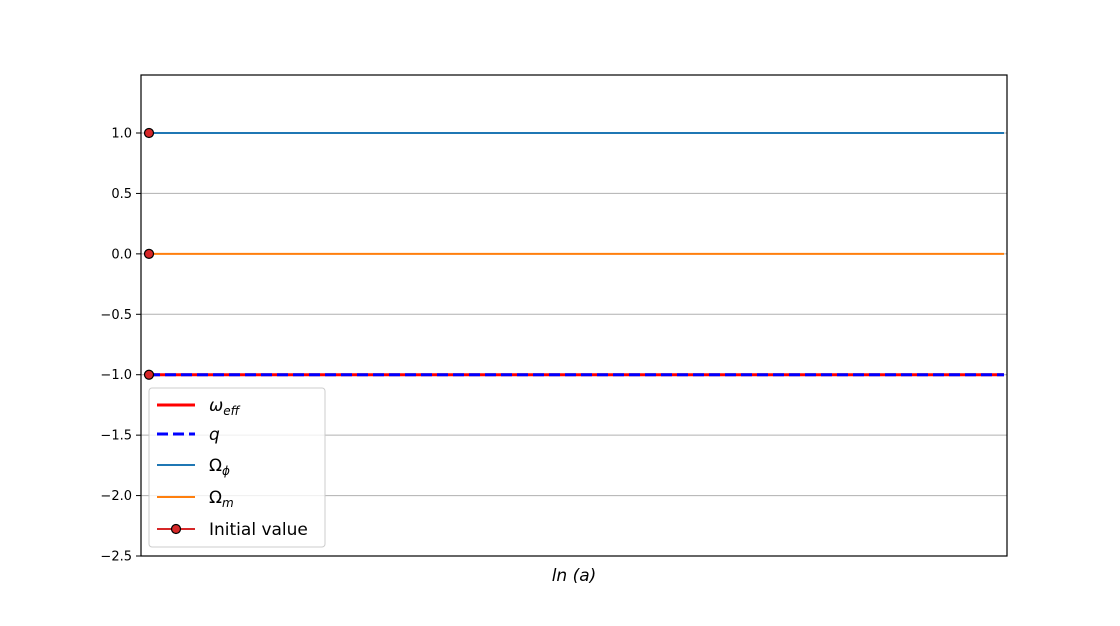  I want to click on y-tick-label: −2.5, so click(116, 557).